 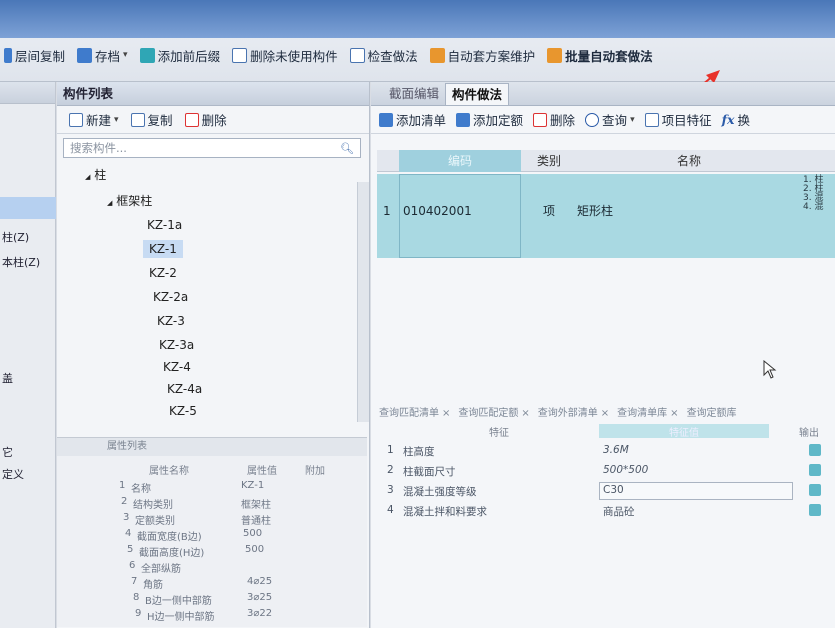 What do you see at coordinates (94, 119) in the screenshot?
I see `new-button: 新建 ▾` at bounding box center [94, 119].